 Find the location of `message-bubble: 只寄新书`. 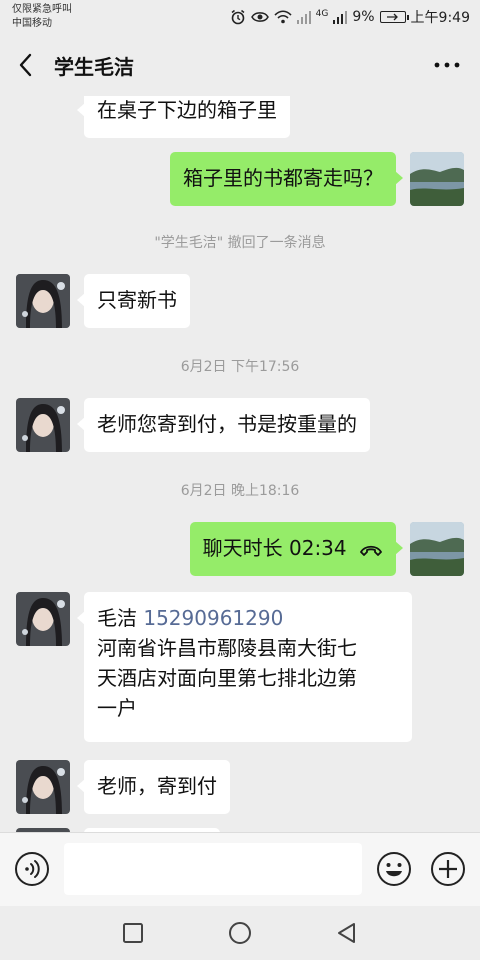

message-bubble: 只寄新书 is located at coordinates (133, 301).